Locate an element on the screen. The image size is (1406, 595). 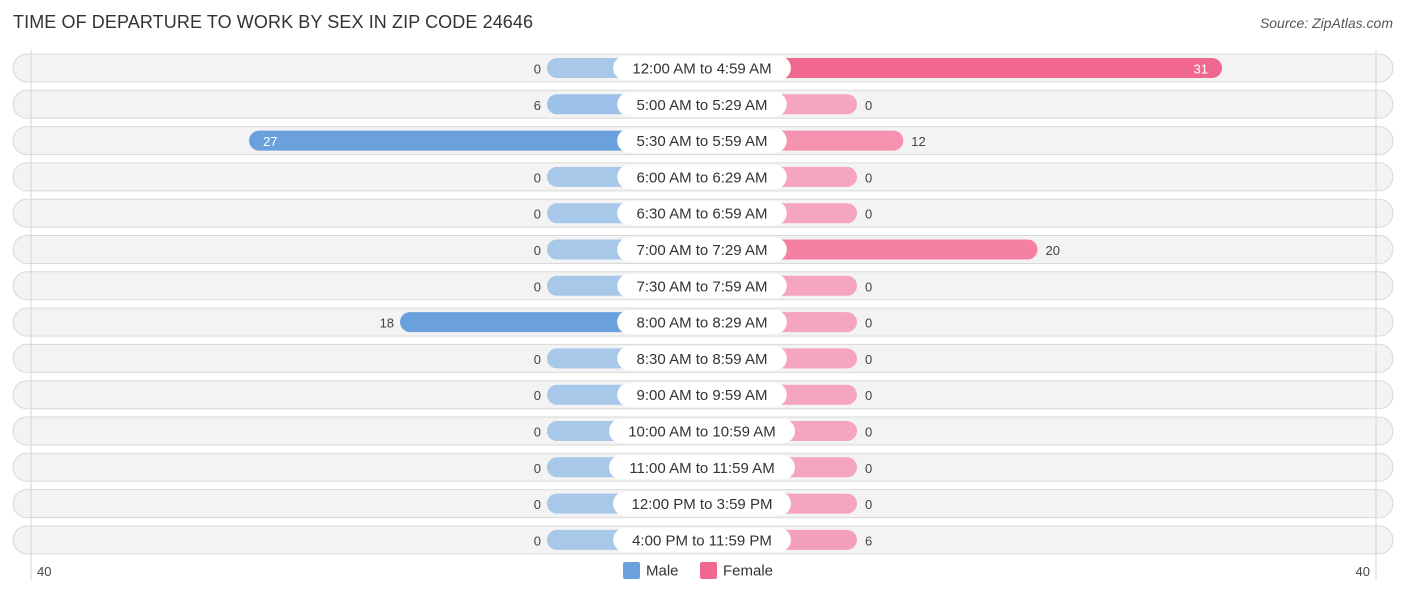
category-label: 5:30 AM to 5:59 AM is located at coordinates (702, 141).